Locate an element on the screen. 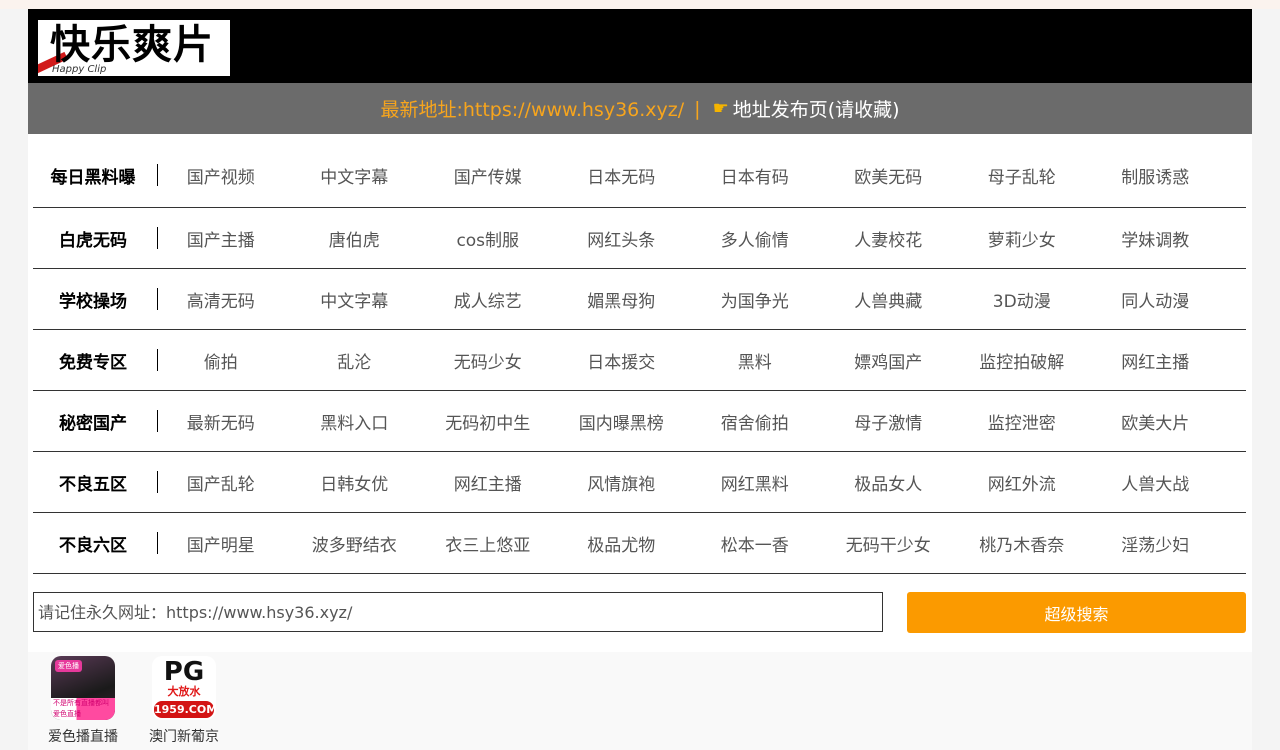 The height and width of the screenshot is (750, 1280). category-link: 宿舍偷拍 is located at coordinates (755, 421).